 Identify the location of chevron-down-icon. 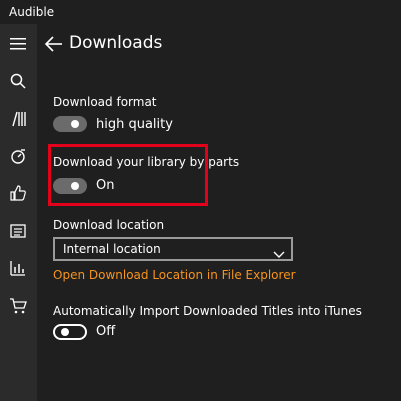
(279, 251).